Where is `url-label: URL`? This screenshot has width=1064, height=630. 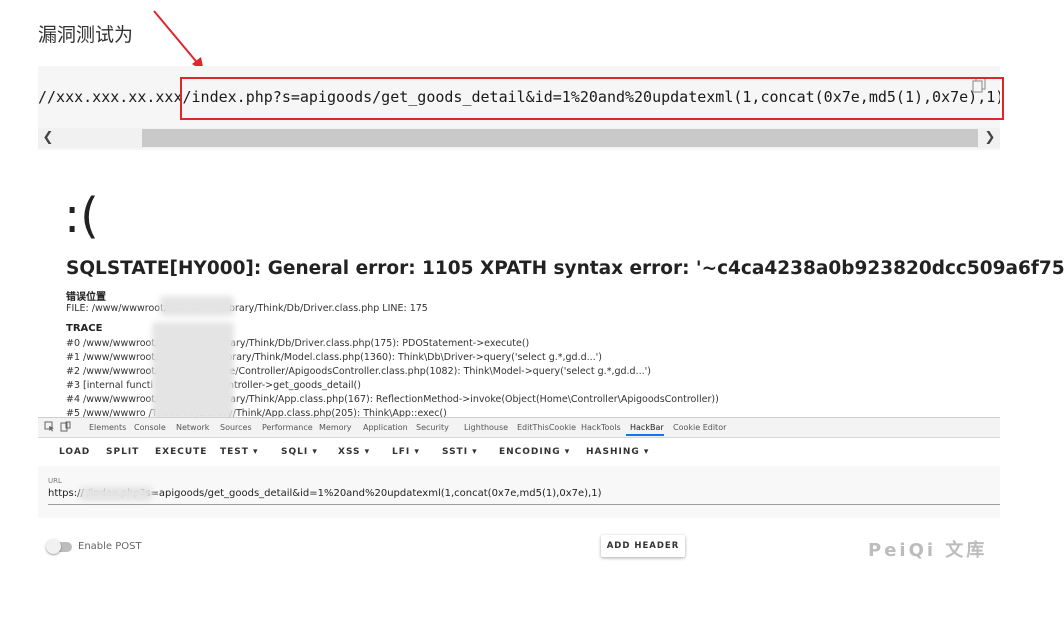 url-label: URL is located at coordinates (55, 481).